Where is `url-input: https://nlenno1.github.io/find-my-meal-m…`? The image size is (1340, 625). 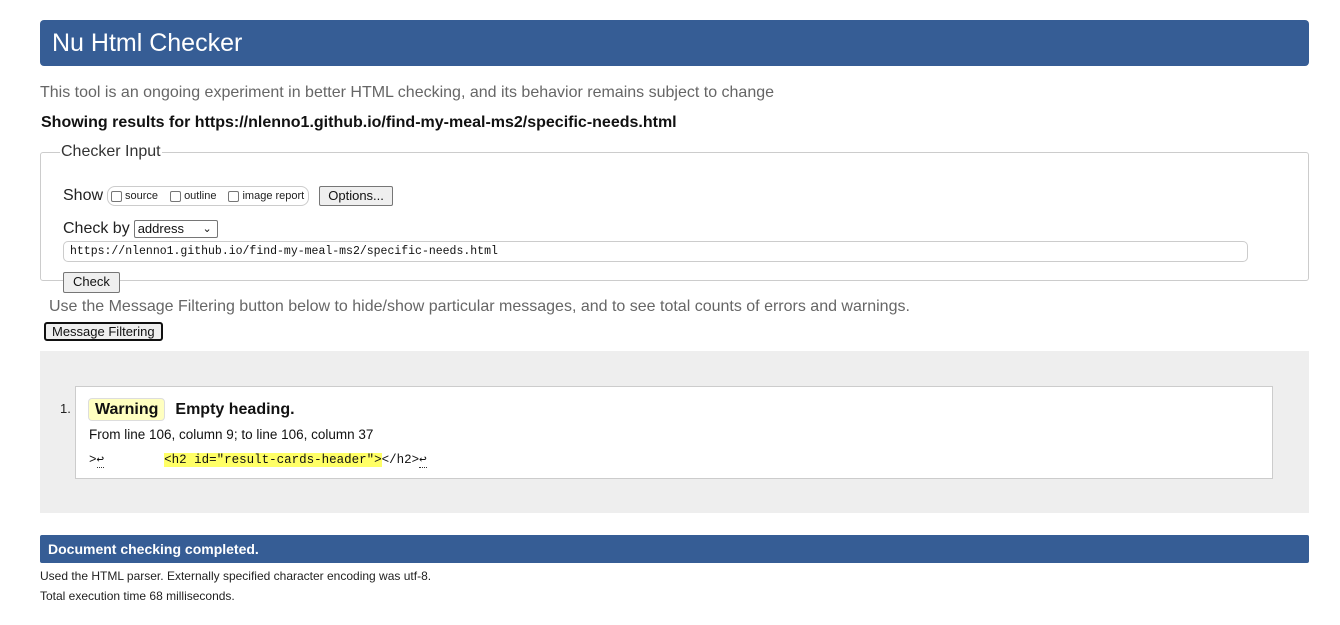
url-input: https://nlenno1.github.io/find-my-meal-m… is located at coordinates (655, 251).